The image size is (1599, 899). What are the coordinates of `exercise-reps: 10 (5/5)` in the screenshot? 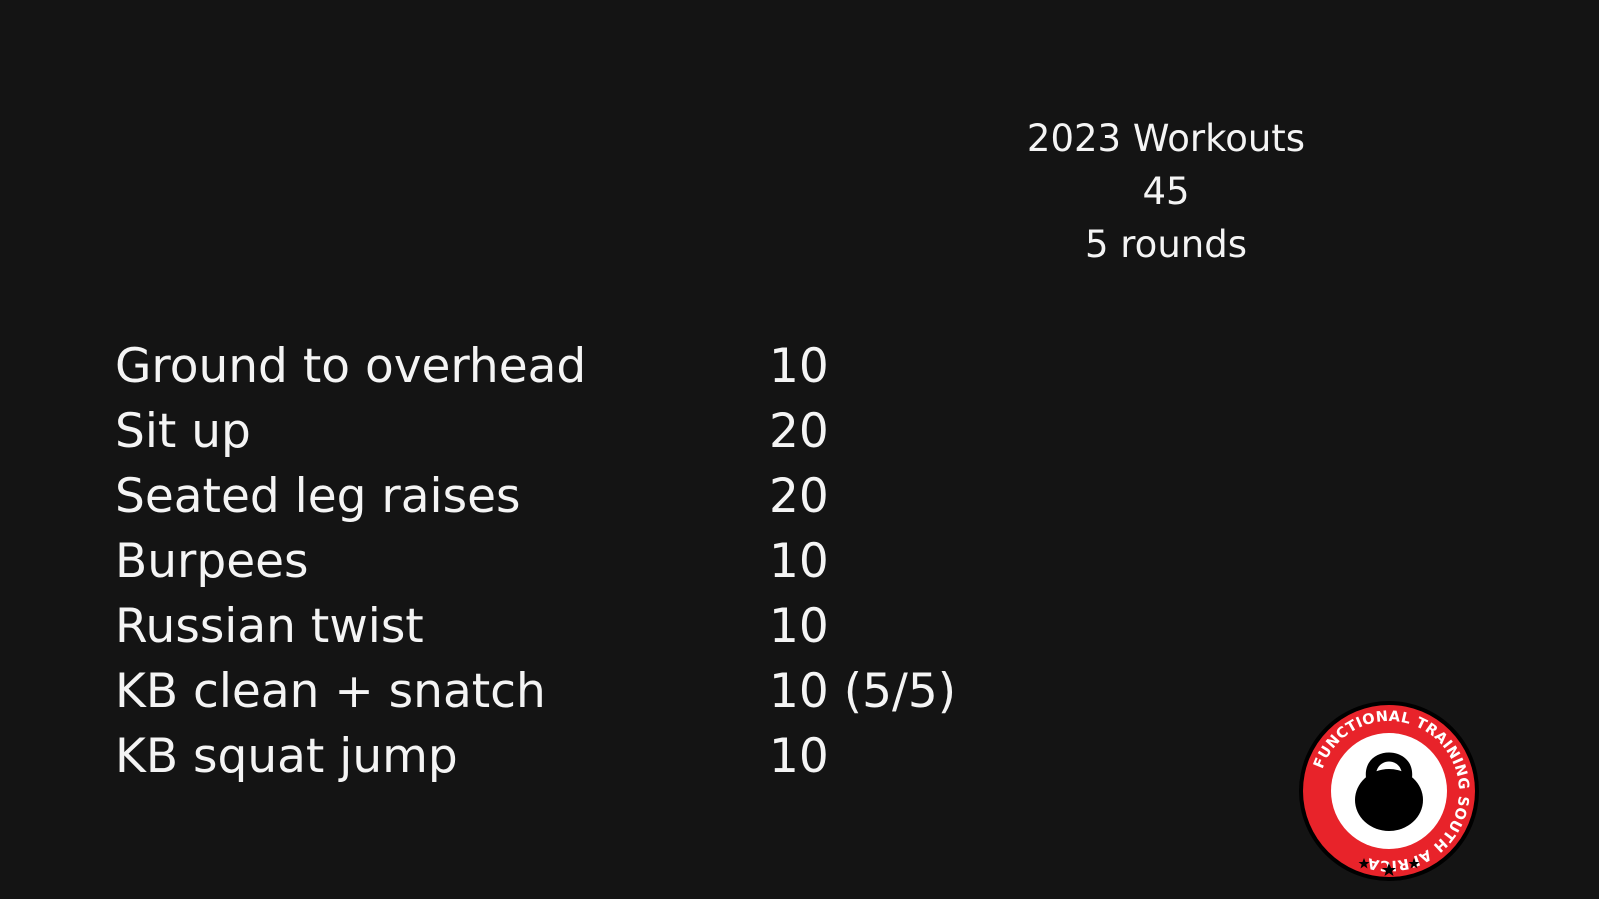 It's located at (863, 691).